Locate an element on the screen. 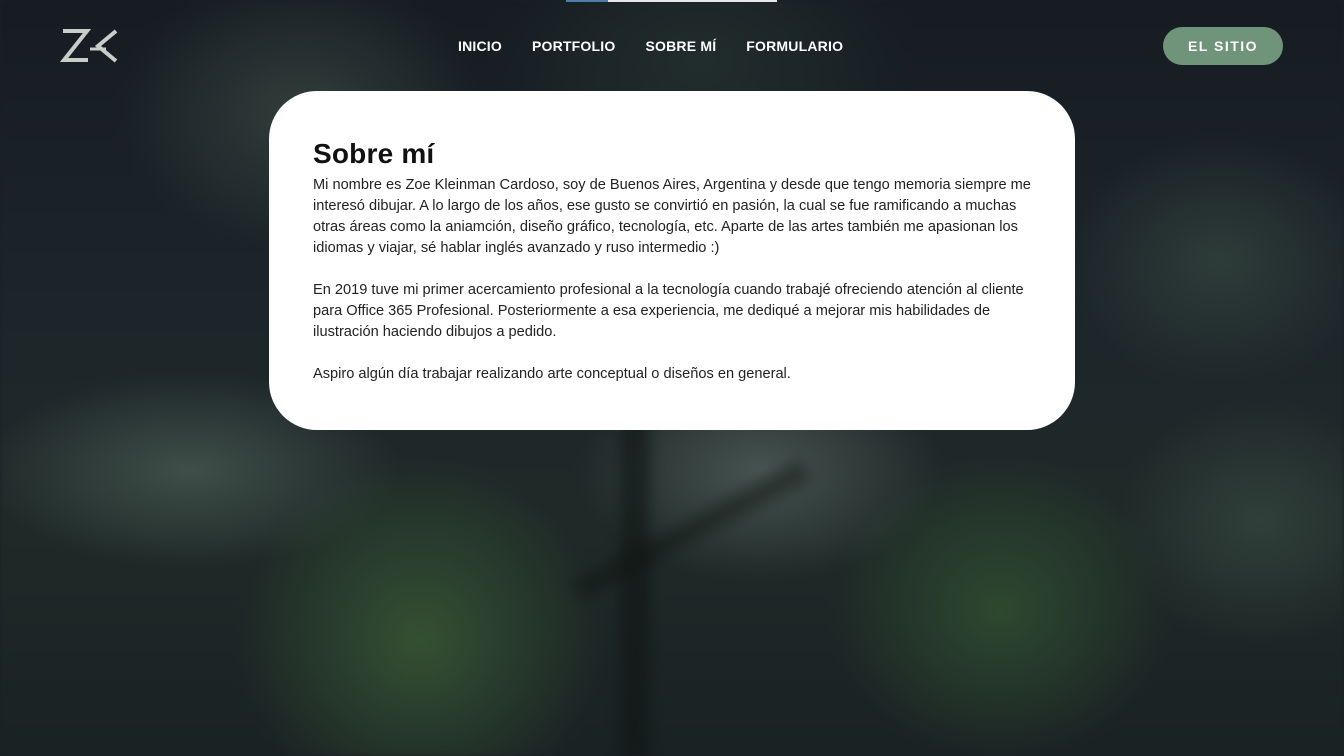 This screenshot has width=1344, height=756. top-scroll-indicator is located at coordinates (671, 1).